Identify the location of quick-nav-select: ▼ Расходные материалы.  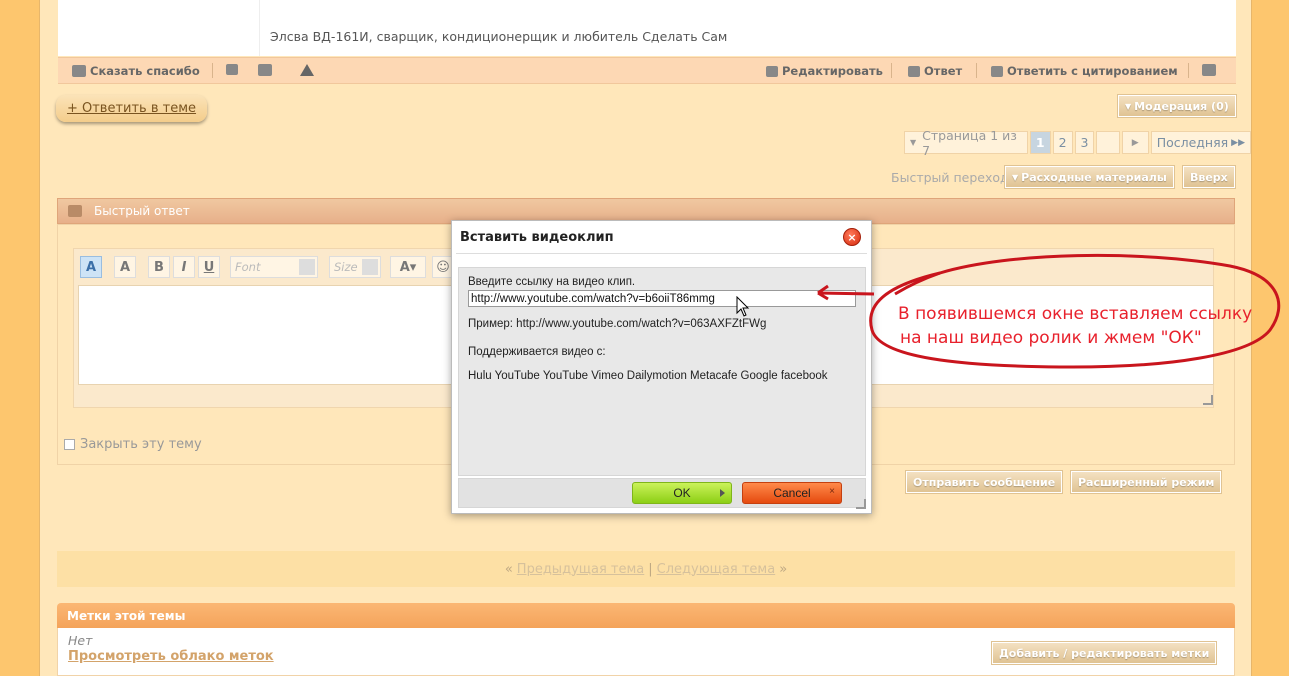
(1089, 177).